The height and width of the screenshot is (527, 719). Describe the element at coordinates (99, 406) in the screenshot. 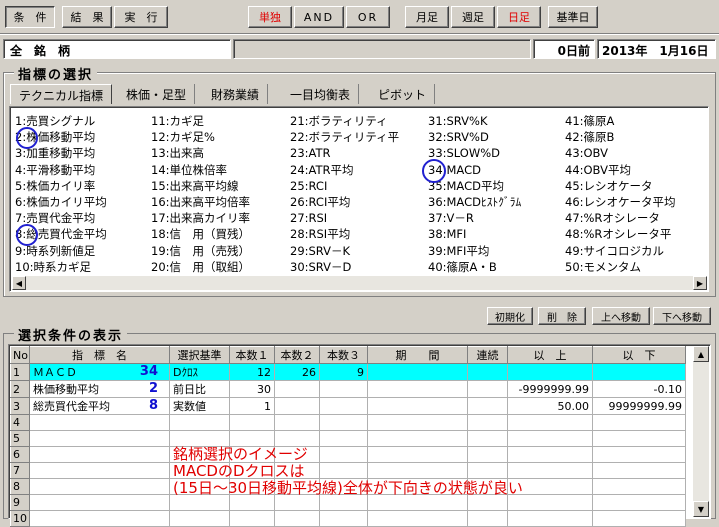

I see `cell-name: 総売買代金平均 8` at that location.